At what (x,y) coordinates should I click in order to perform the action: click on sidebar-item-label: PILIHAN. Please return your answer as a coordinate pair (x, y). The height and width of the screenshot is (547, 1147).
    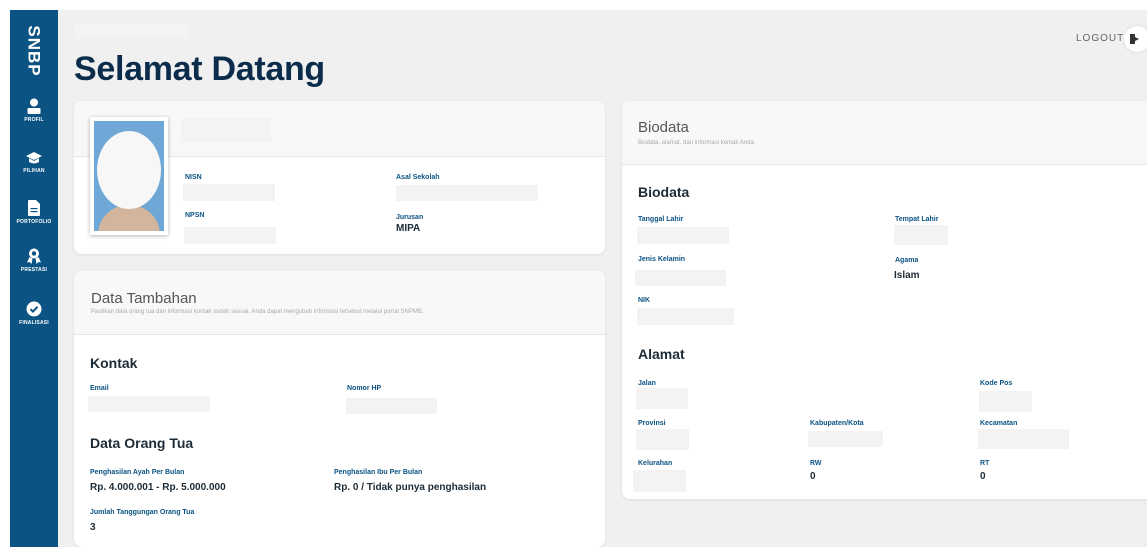
    Looking at the image, I should click on (34, 171).